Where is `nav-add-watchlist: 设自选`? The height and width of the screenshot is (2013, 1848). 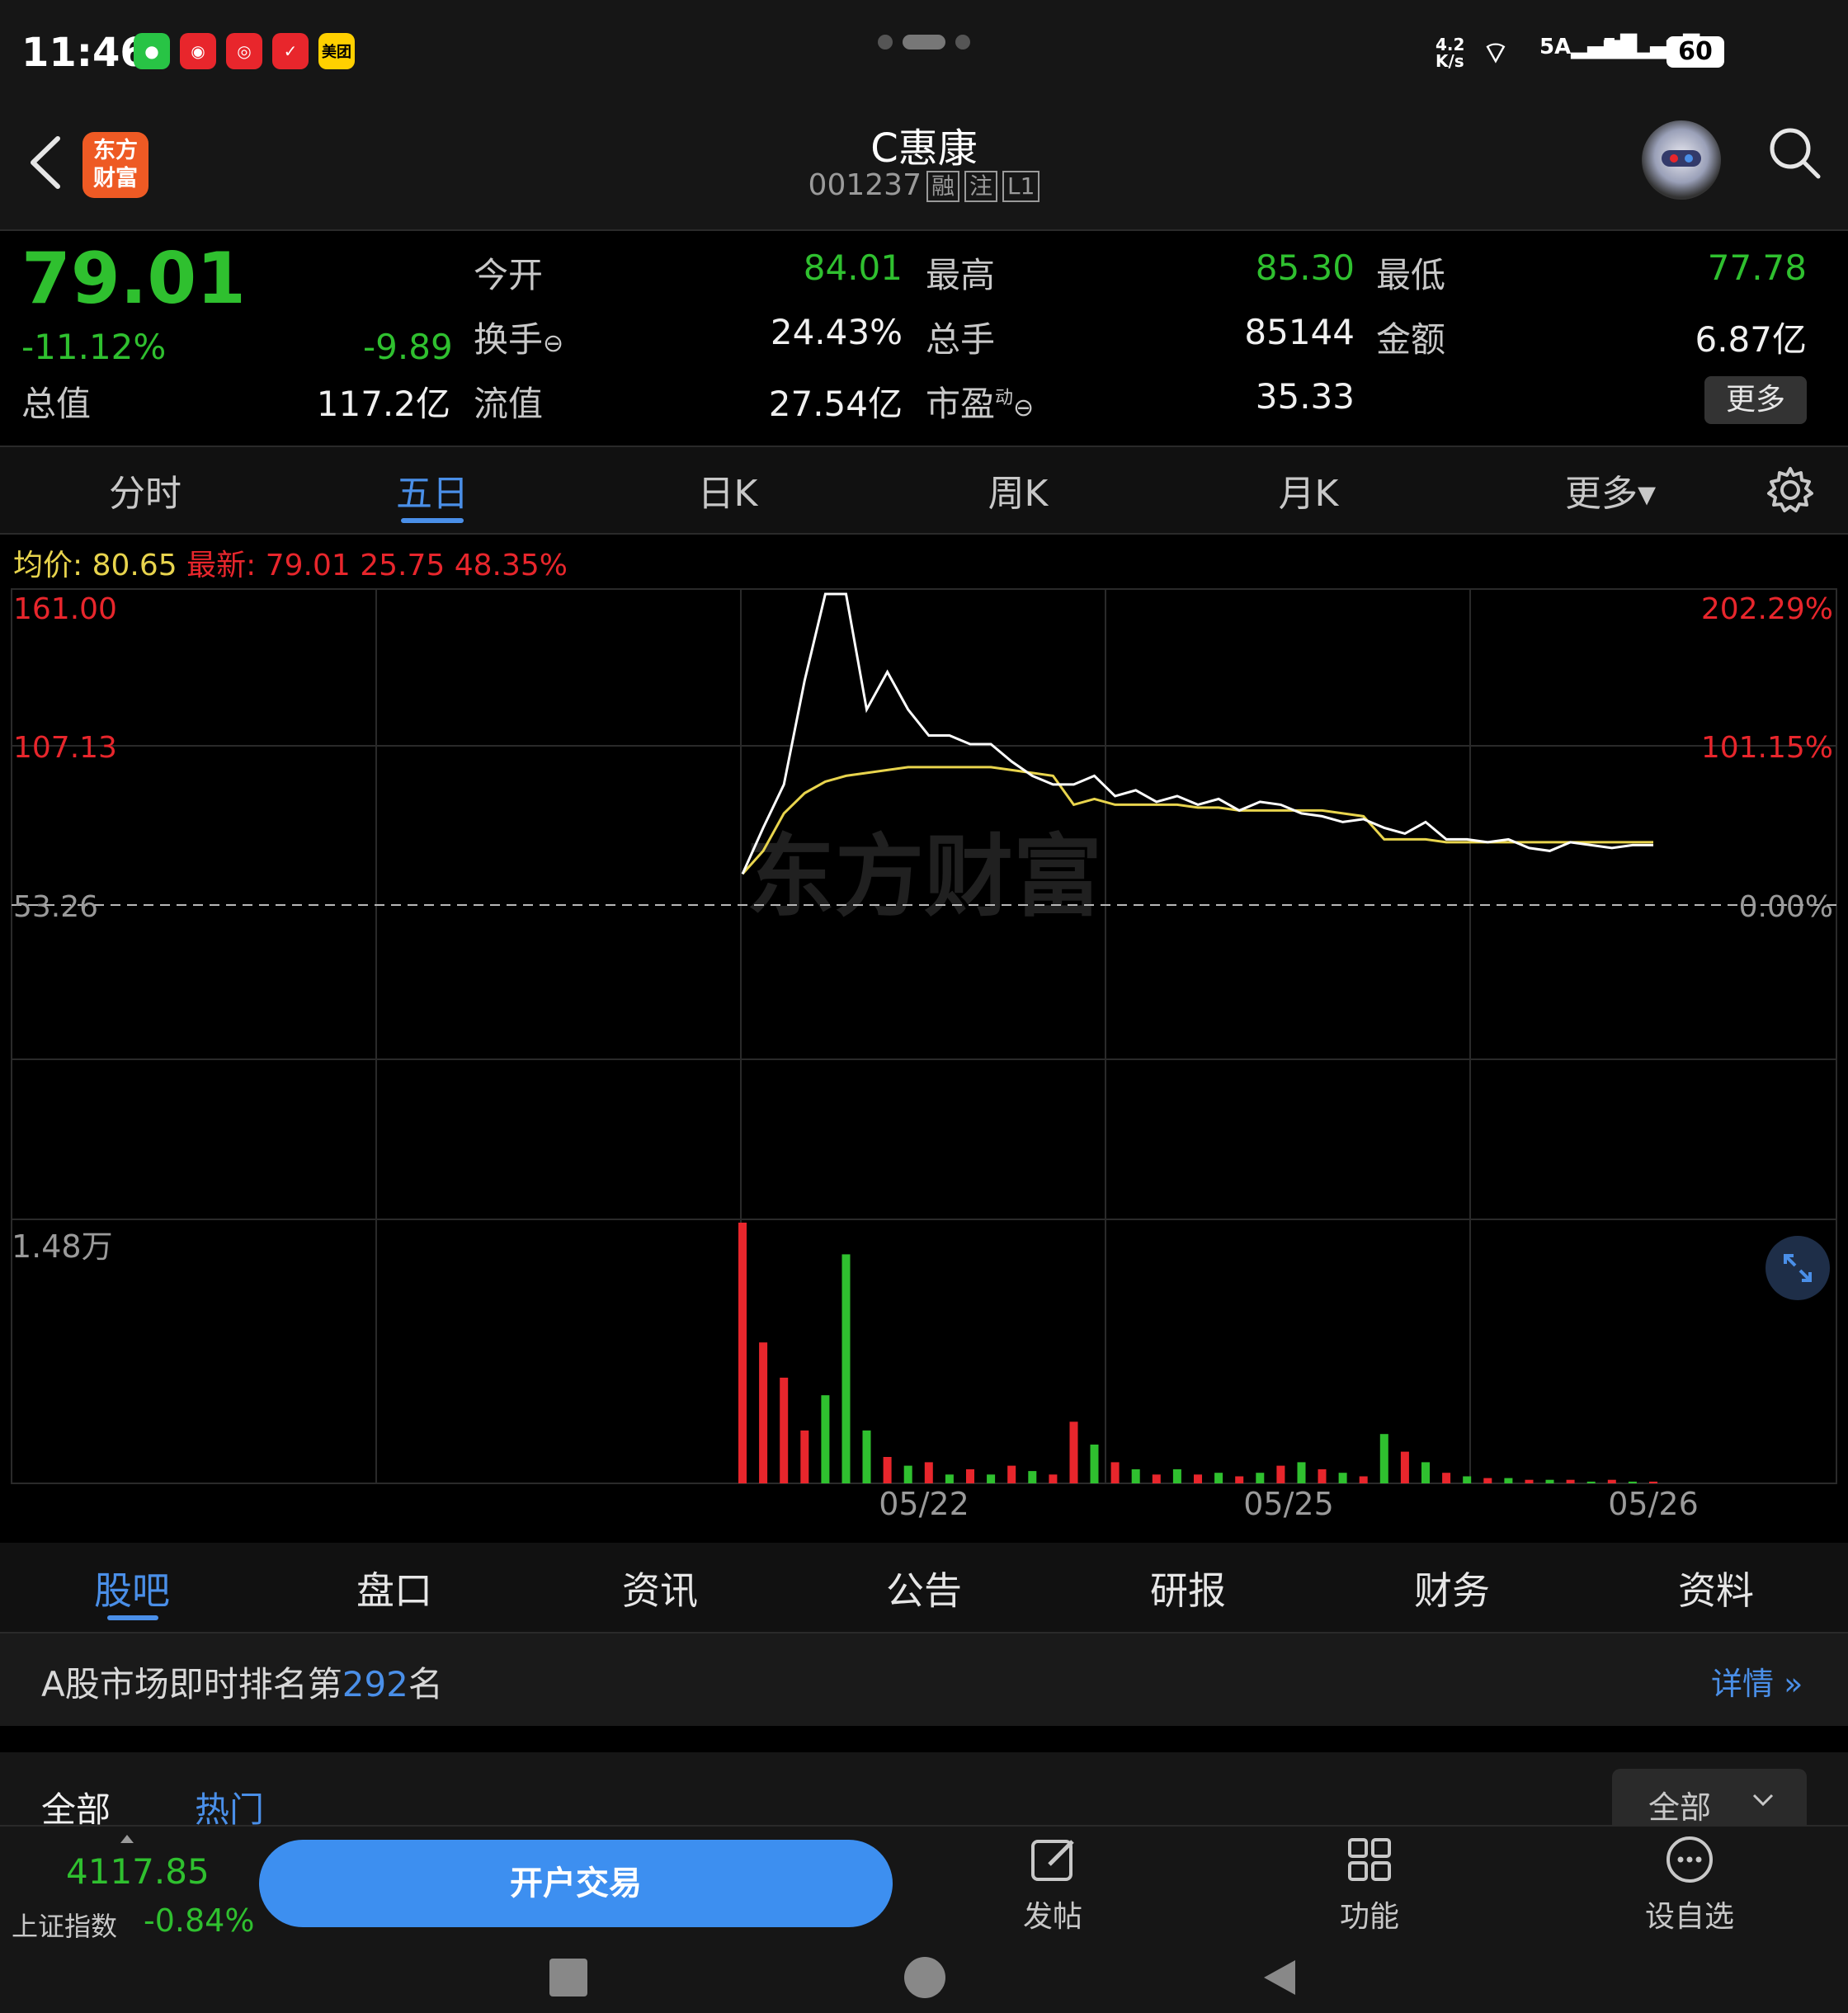 nav-add-watchlist: 设自选 is located at coordinates (1689, 1885).